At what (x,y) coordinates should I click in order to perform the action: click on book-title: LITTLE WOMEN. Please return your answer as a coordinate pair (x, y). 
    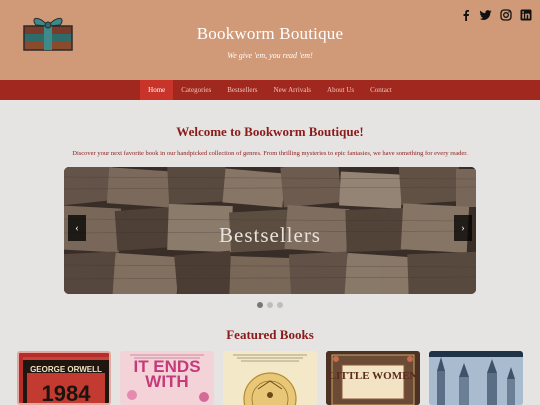
    Looking at the image, I should click on (373, 376).